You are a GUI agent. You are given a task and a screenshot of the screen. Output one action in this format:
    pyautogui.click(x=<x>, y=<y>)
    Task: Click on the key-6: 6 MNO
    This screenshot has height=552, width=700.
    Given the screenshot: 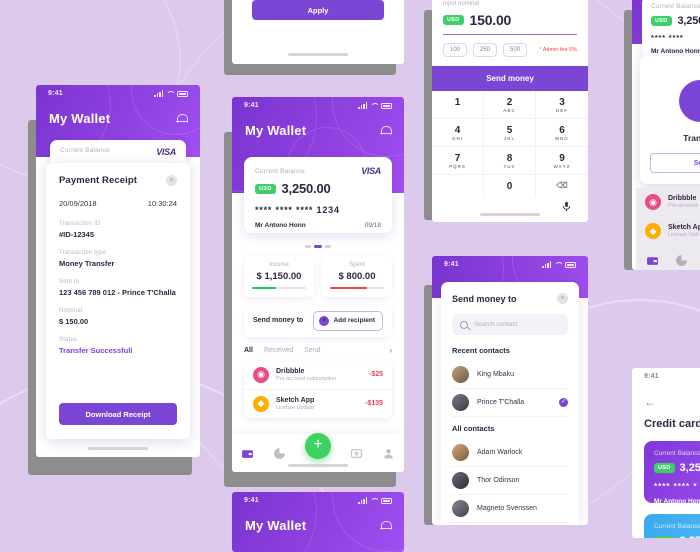 What is the action you would take?
    pyautogui.click(x=562, y=133)
    